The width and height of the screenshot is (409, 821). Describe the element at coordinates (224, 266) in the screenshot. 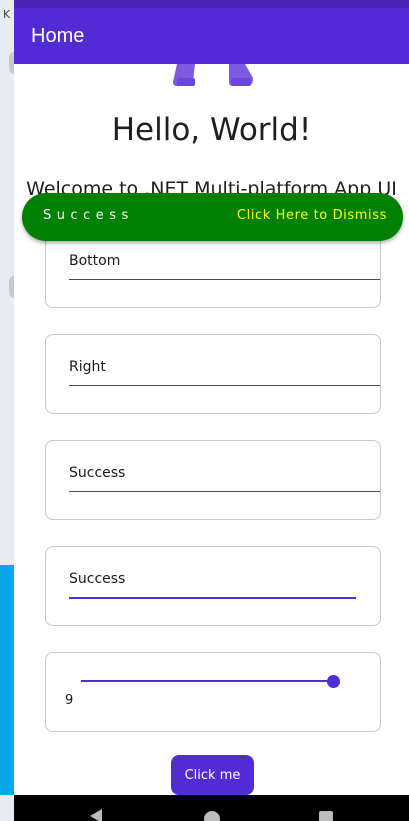

I see `position-entry: Bottom` at that location.